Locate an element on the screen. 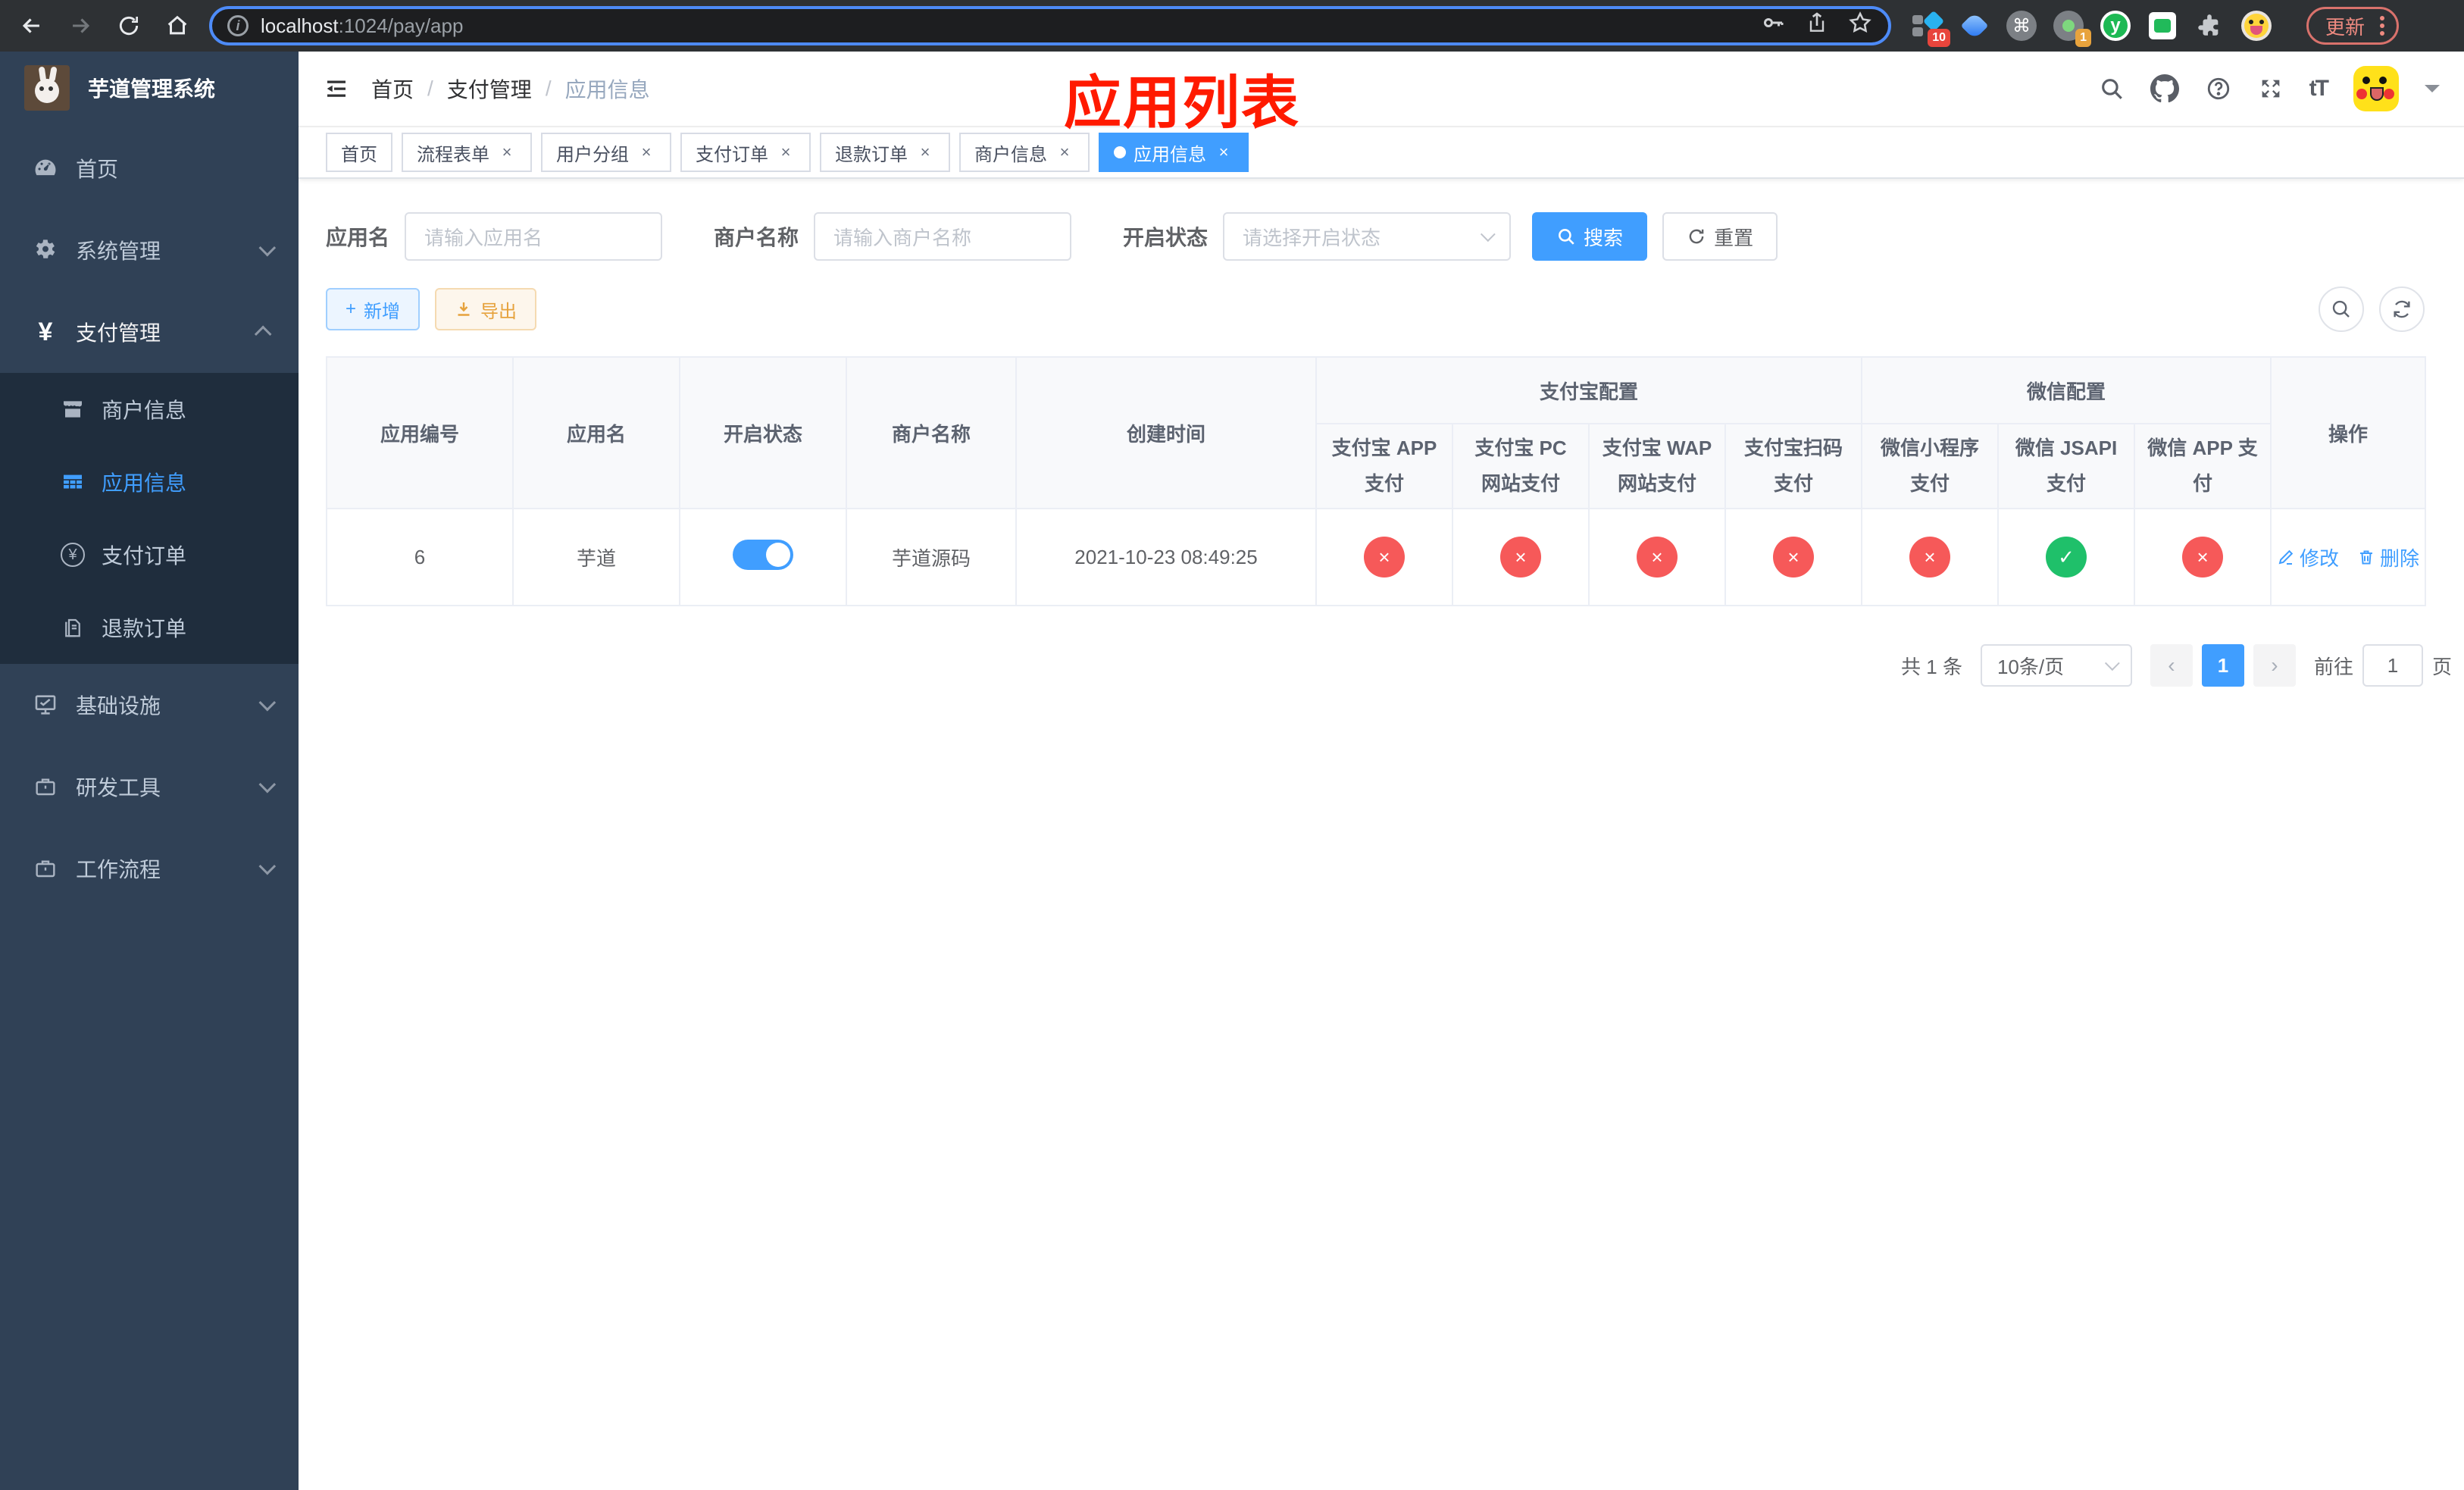 The height and width of the screenshot is (1490, 2464). reset-button: 重置 is located at coordinates (1720, 236).